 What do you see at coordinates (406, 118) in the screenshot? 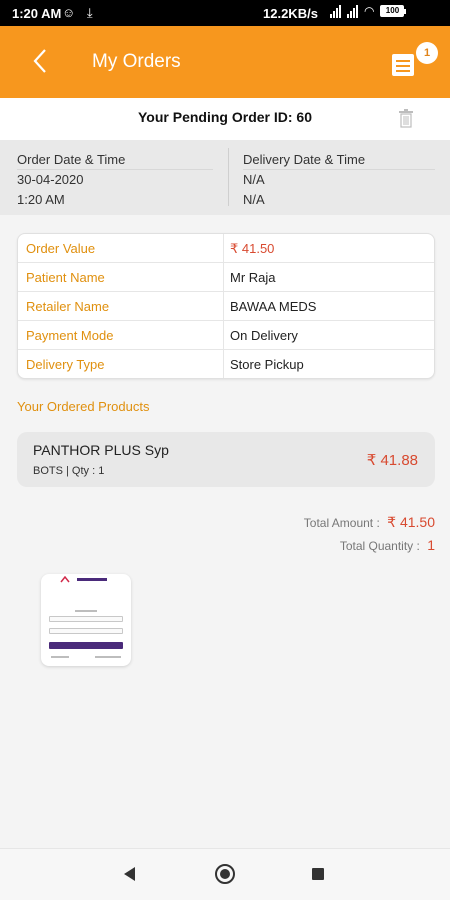
I see `trash-icon` at bounding box center [406, 118].